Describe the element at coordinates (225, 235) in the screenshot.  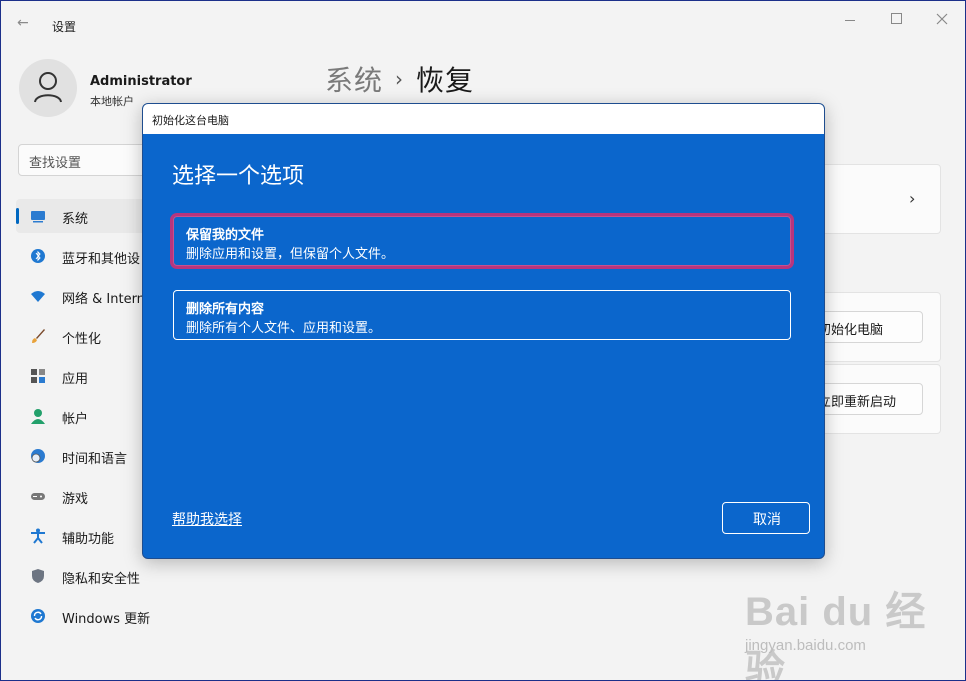
I see `option-title: 保留我的文件` at that location.